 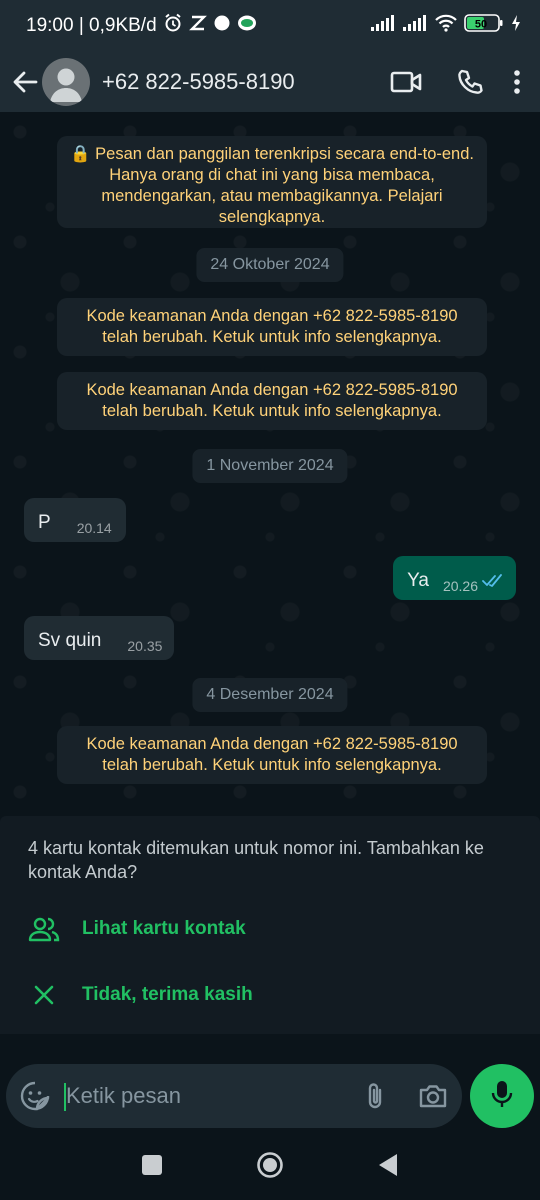 I want to click on message-text: Ya, so click(x=418, y=580).